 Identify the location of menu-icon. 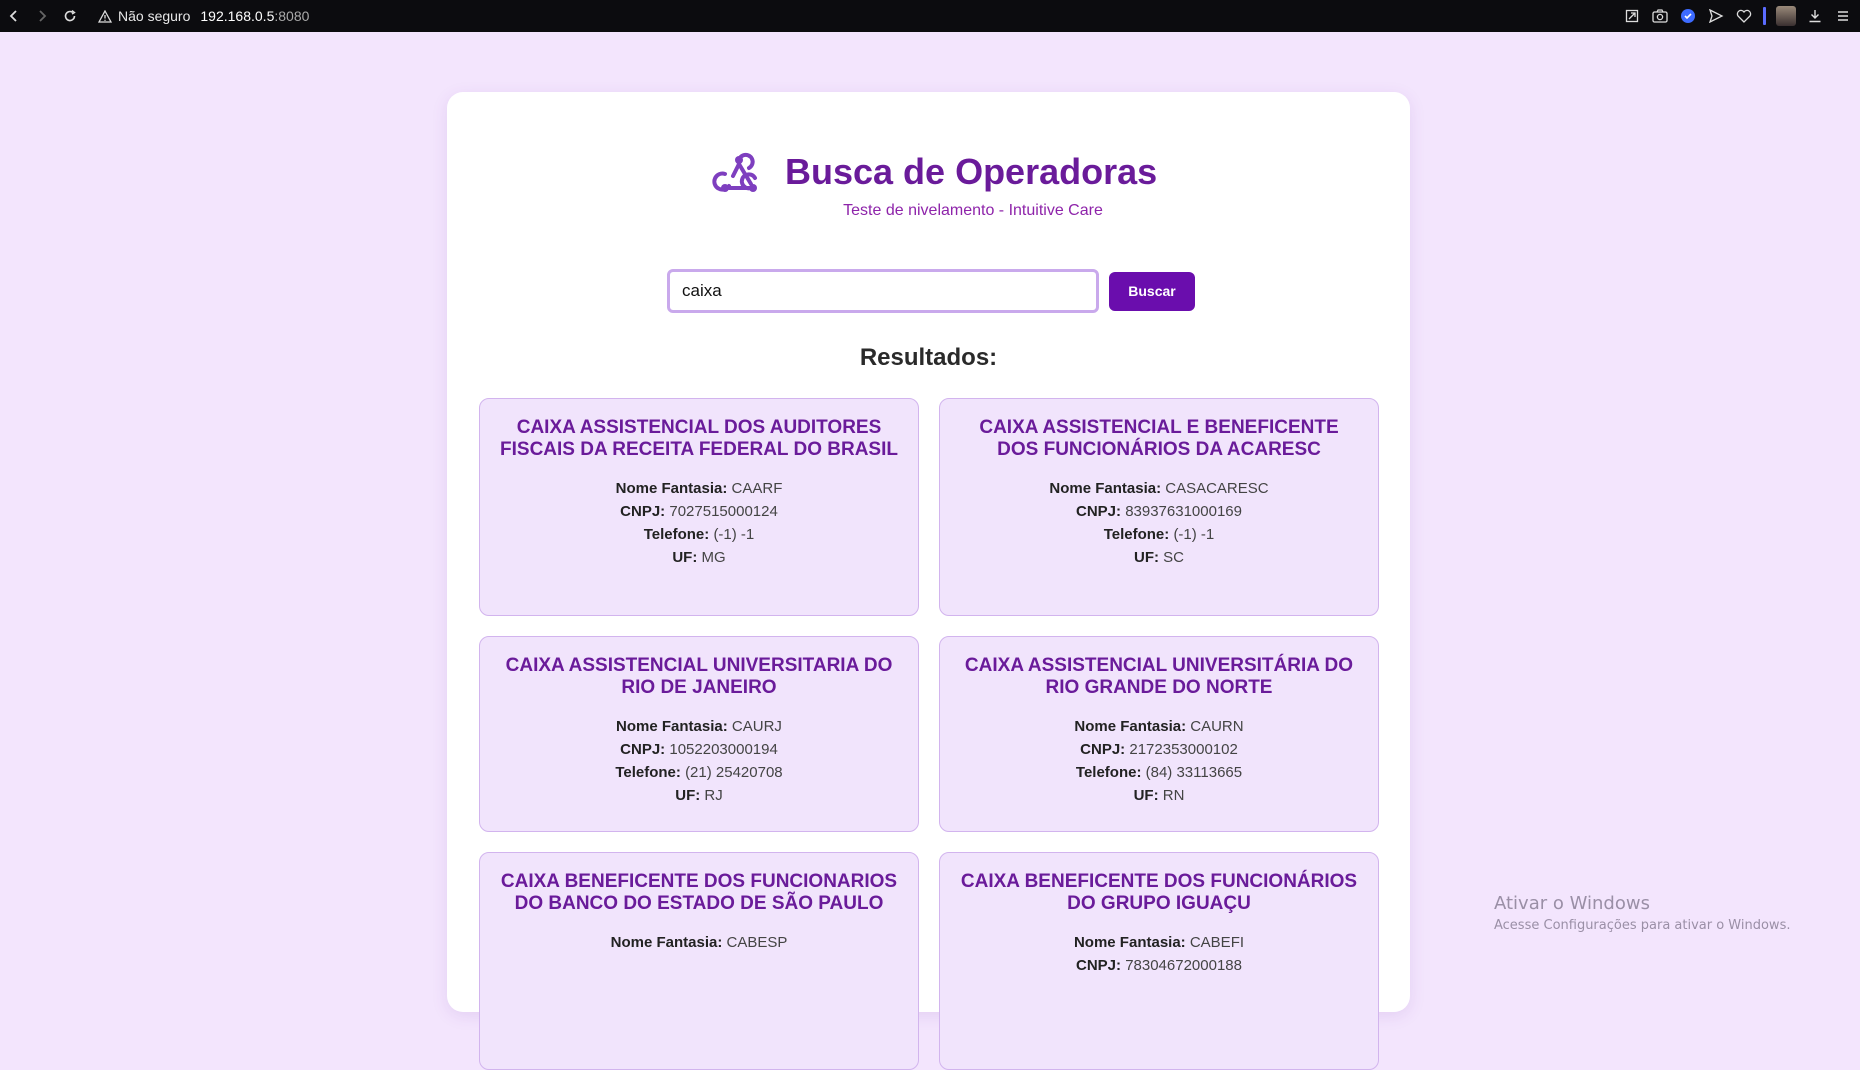
(1843, 16).